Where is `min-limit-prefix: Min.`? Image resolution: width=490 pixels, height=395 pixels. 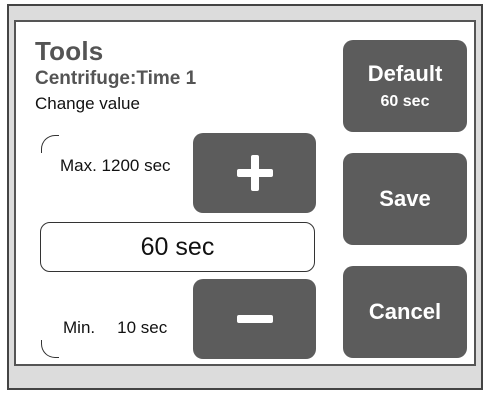
min-limit-prefix: Min. is located at coordinates (79, 327).